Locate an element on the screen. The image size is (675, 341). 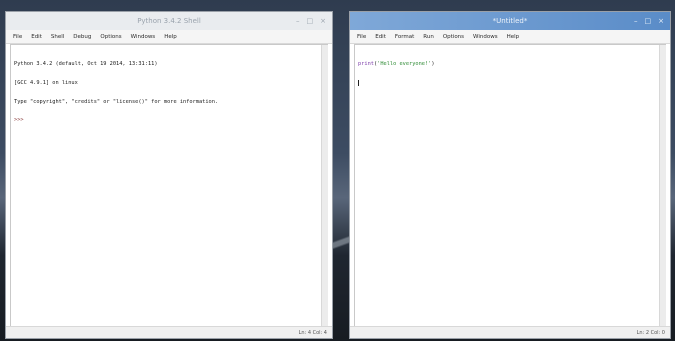
code-line: print('Hello everyone!') is located at coordinates (510, 64).